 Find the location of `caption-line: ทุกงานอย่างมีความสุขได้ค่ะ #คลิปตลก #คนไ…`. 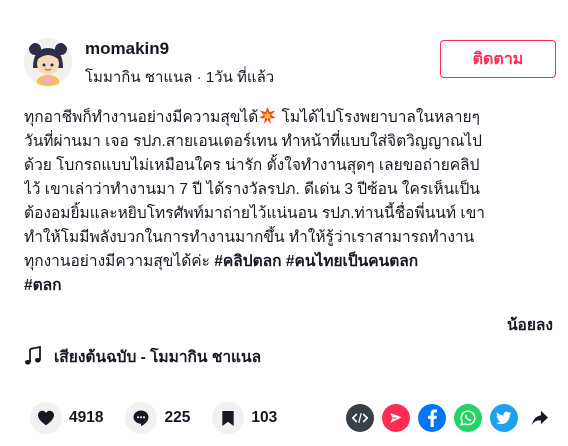

caption-line: ทุกงานอย่างมีความสุขได้ค่ะ #คลิปตลก #คนไ… is located at coordinates (289, 262).